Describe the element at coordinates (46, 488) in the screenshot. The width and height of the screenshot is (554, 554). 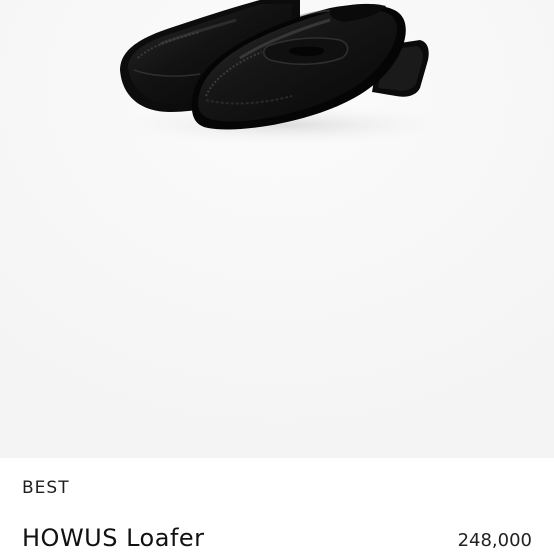
I see `best-badge: BEST` at that location.